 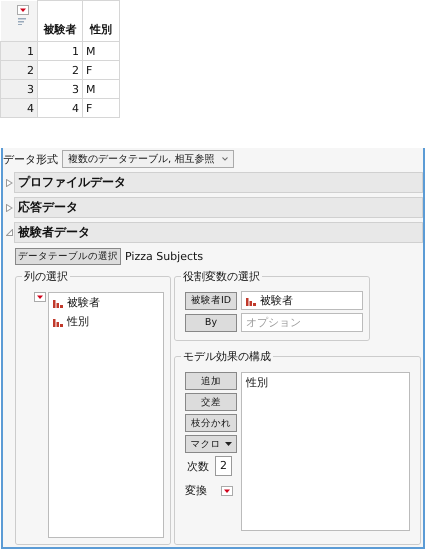 I want to click on row-state-icon, so click(x=22, y=21).